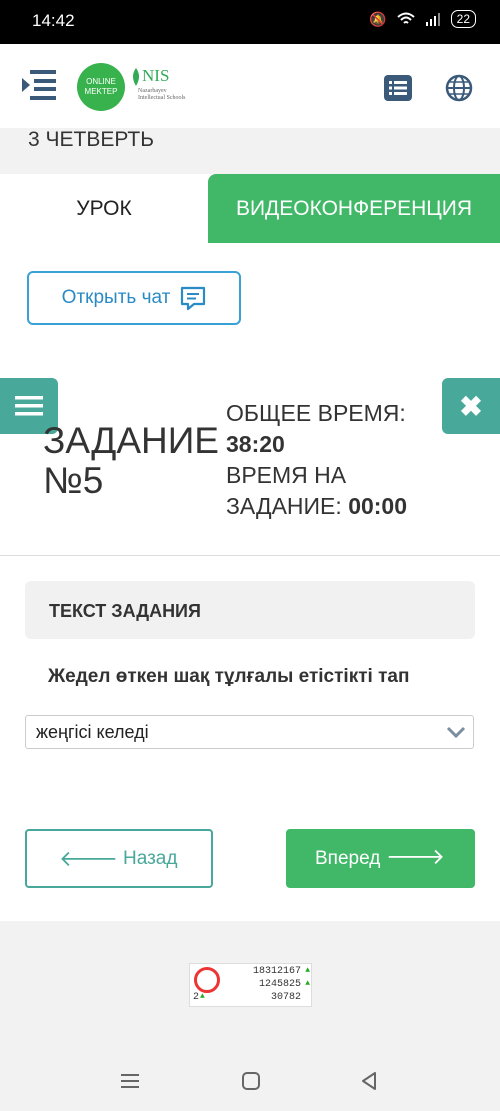  What do you see at coordinates (250, 610) in the screenshot?
I see `task-text-header: ТЕКСТ ЗАДАНИЯ` at bounding box center [250, 610].